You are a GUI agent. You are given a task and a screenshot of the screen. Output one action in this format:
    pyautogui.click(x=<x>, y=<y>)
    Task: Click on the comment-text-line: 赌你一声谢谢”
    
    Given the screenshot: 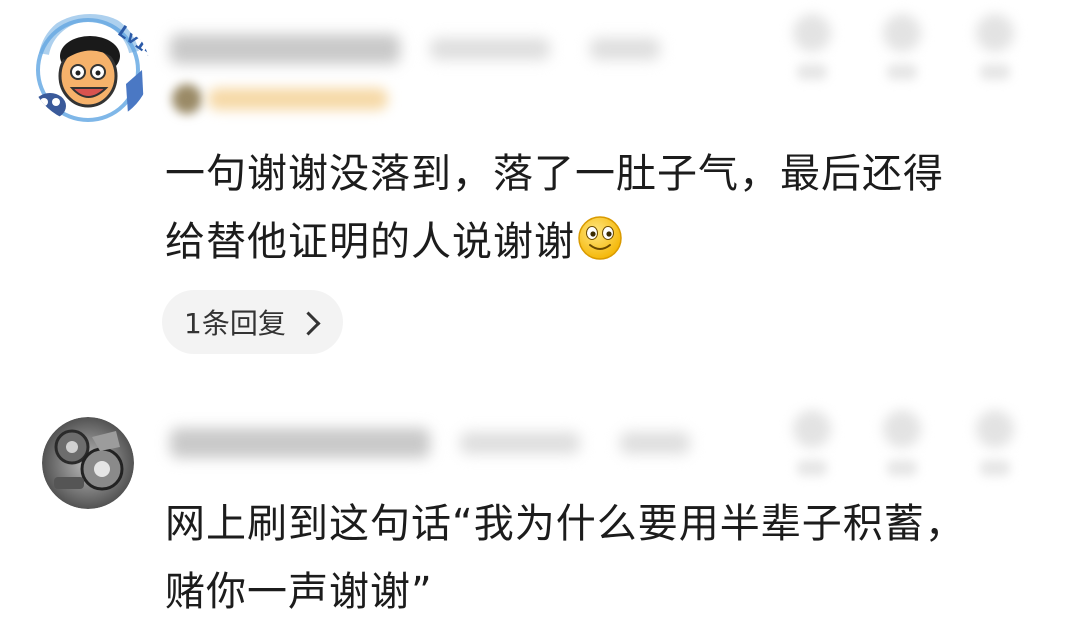 What is the action you would take?
    pyautogui.click(x=299, y=592)
    